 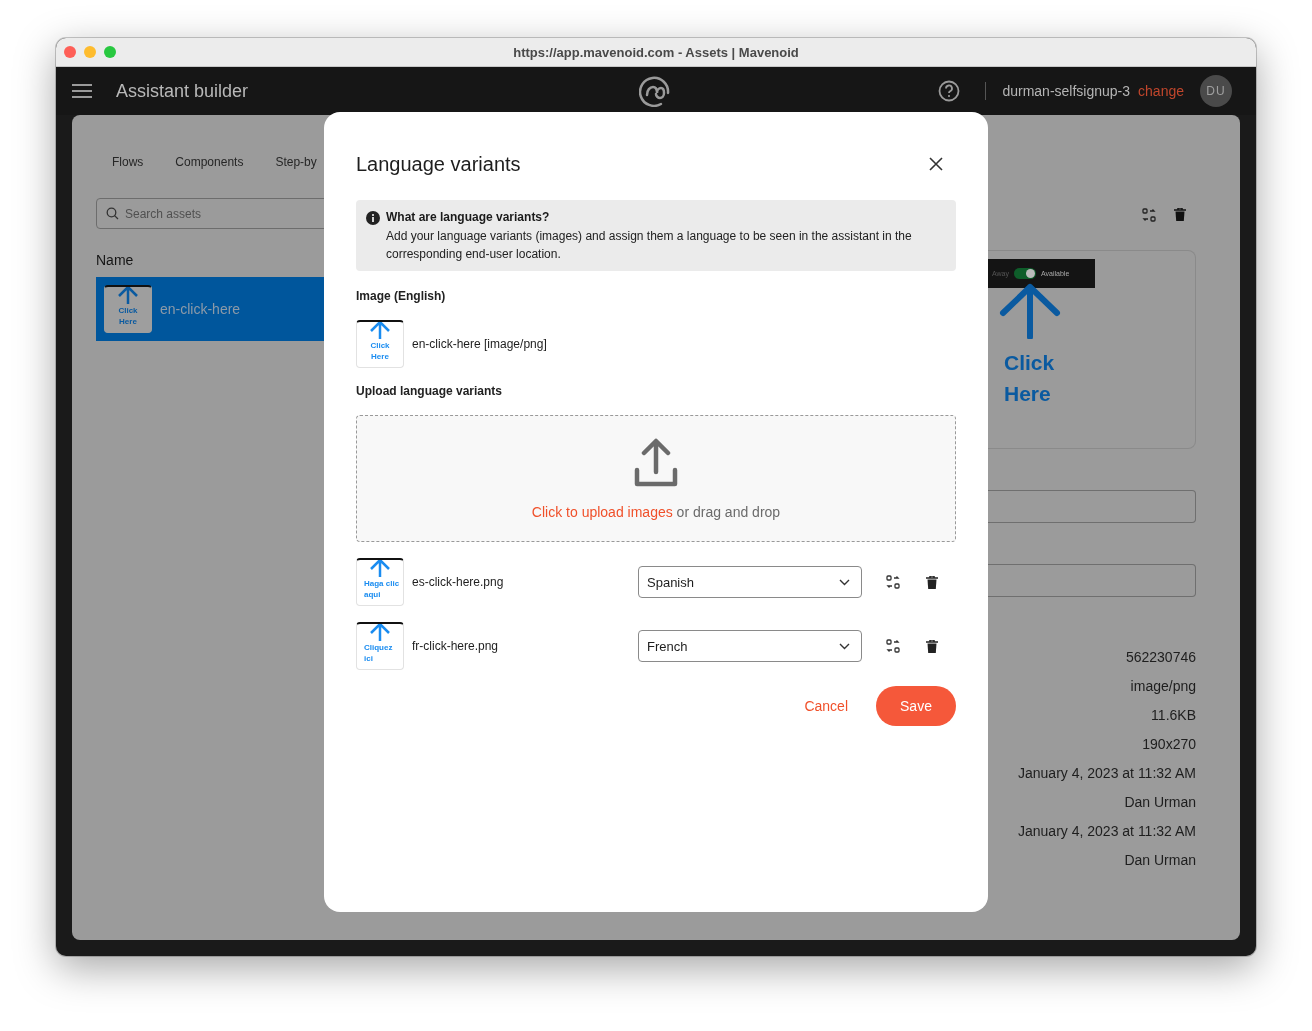 I want to click on upload-hint: Click to upload images or drag and drop, so click(x=656, y=512).